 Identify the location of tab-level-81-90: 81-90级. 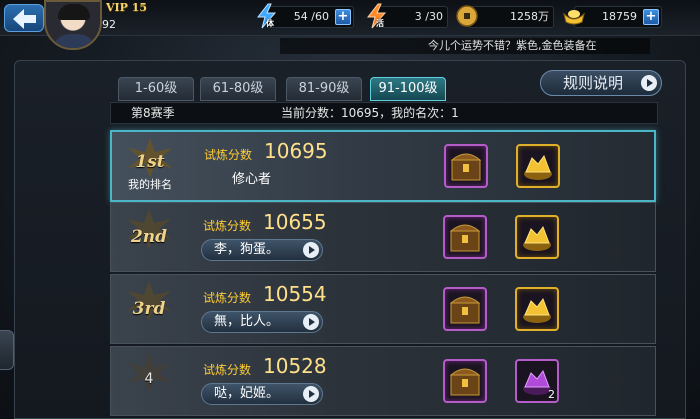
(324, 89).